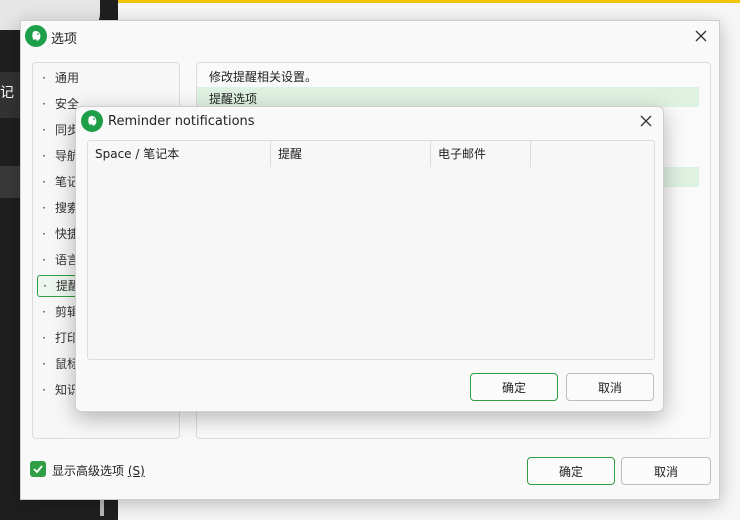 This screenshot has width=740, height=520. What do you see at coordinates (179, 154) in the screenshot?
I see `column-header-space-notebook: Space / 笔记本` at bounding box center [179, 154].